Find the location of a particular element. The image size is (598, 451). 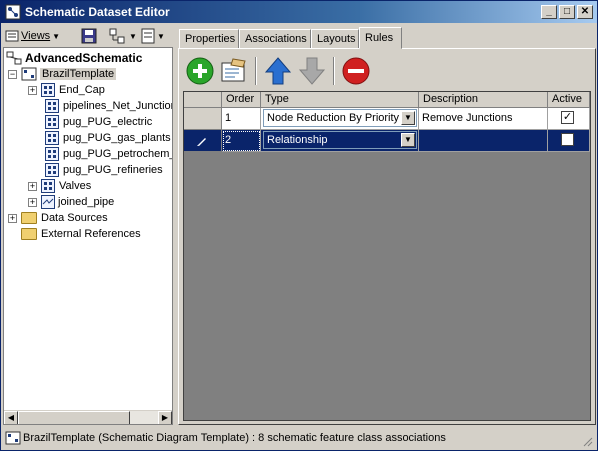

save-button is located at coordinates (89, 36).